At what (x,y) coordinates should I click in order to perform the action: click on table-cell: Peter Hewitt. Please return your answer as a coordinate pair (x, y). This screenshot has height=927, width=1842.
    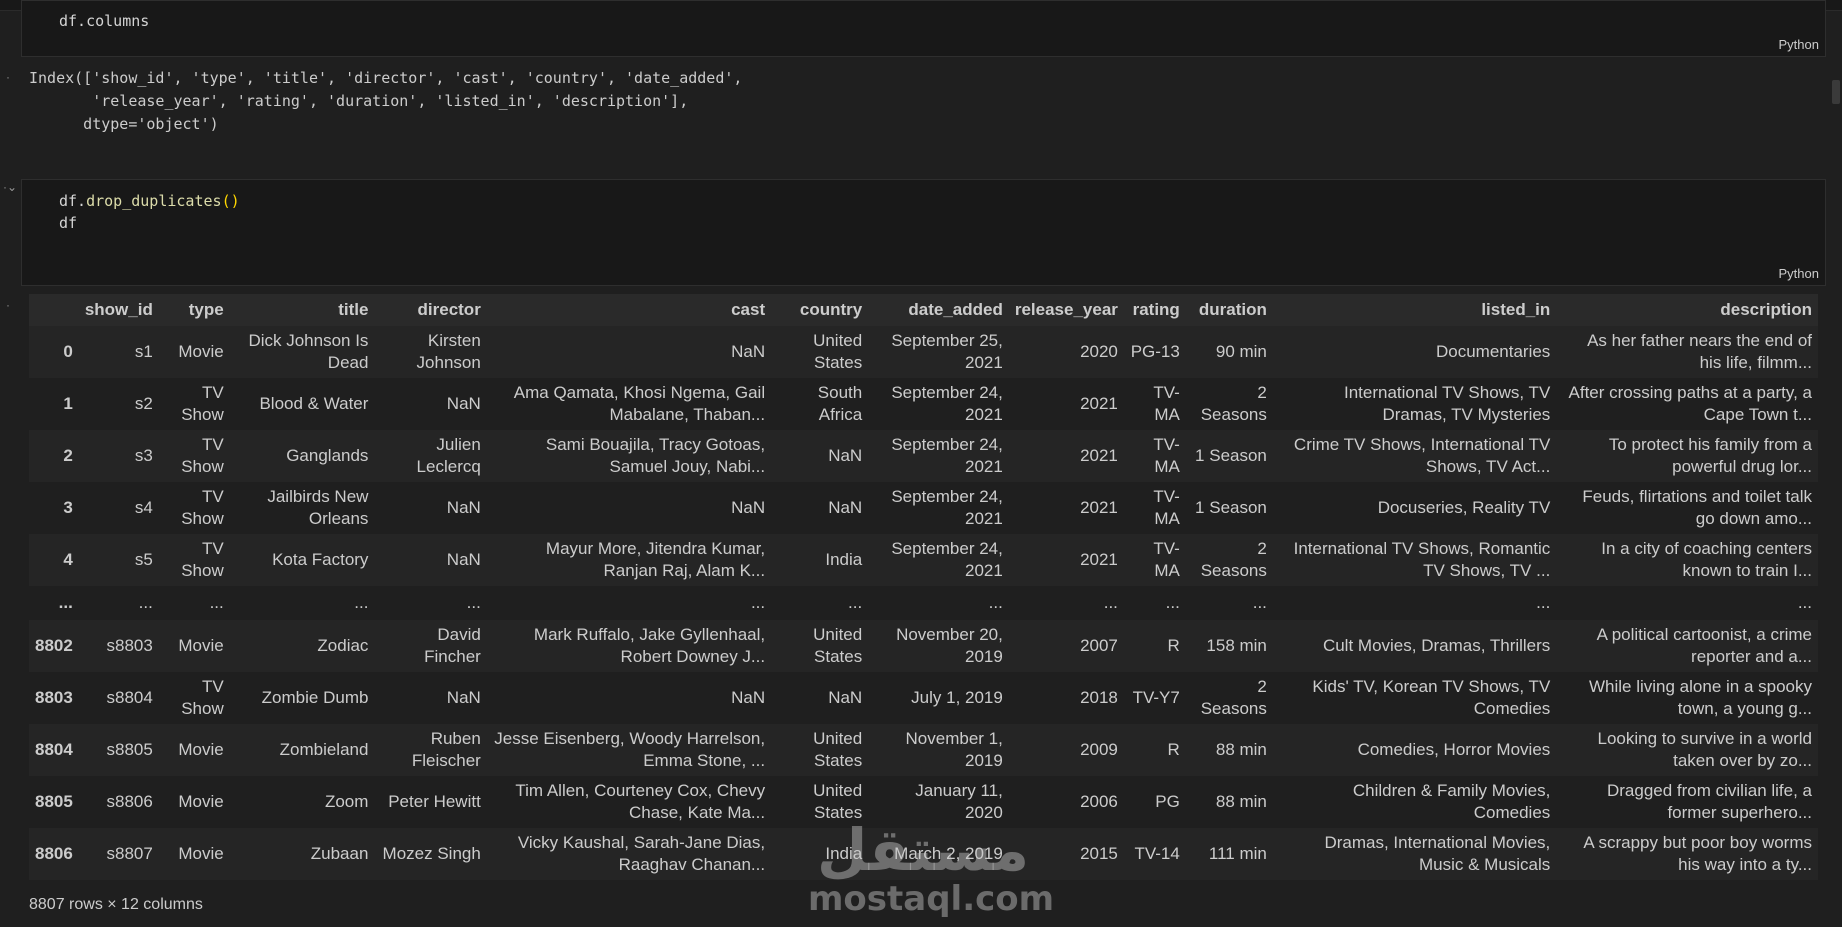
    Looking at the image, I should click on (434, 801).